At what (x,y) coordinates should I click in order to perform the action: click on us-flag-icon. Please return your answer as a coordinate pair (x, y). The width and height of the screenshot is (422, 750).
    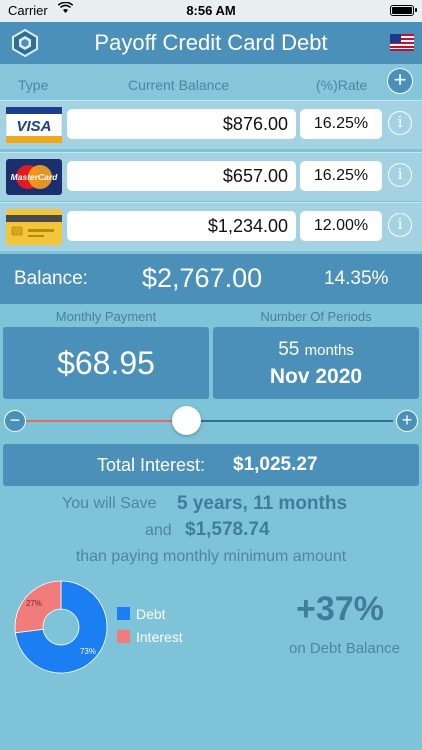
    Looking at the image, I should click on (402, 42).